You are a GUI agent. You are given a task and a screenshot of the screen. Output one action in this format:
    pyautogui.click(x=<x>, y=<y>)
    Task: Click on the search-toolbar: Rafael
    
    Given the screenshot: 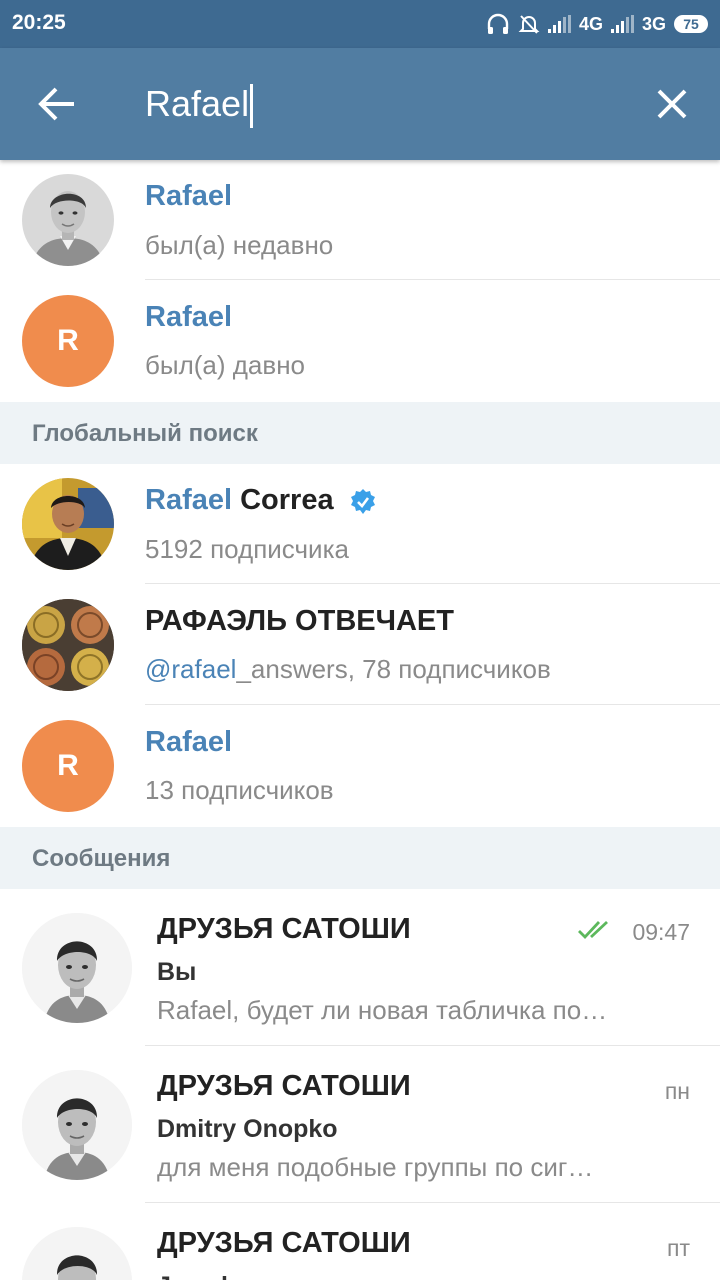 What is the action you would take?
    pyautogui.click(x=360, y=104)
    